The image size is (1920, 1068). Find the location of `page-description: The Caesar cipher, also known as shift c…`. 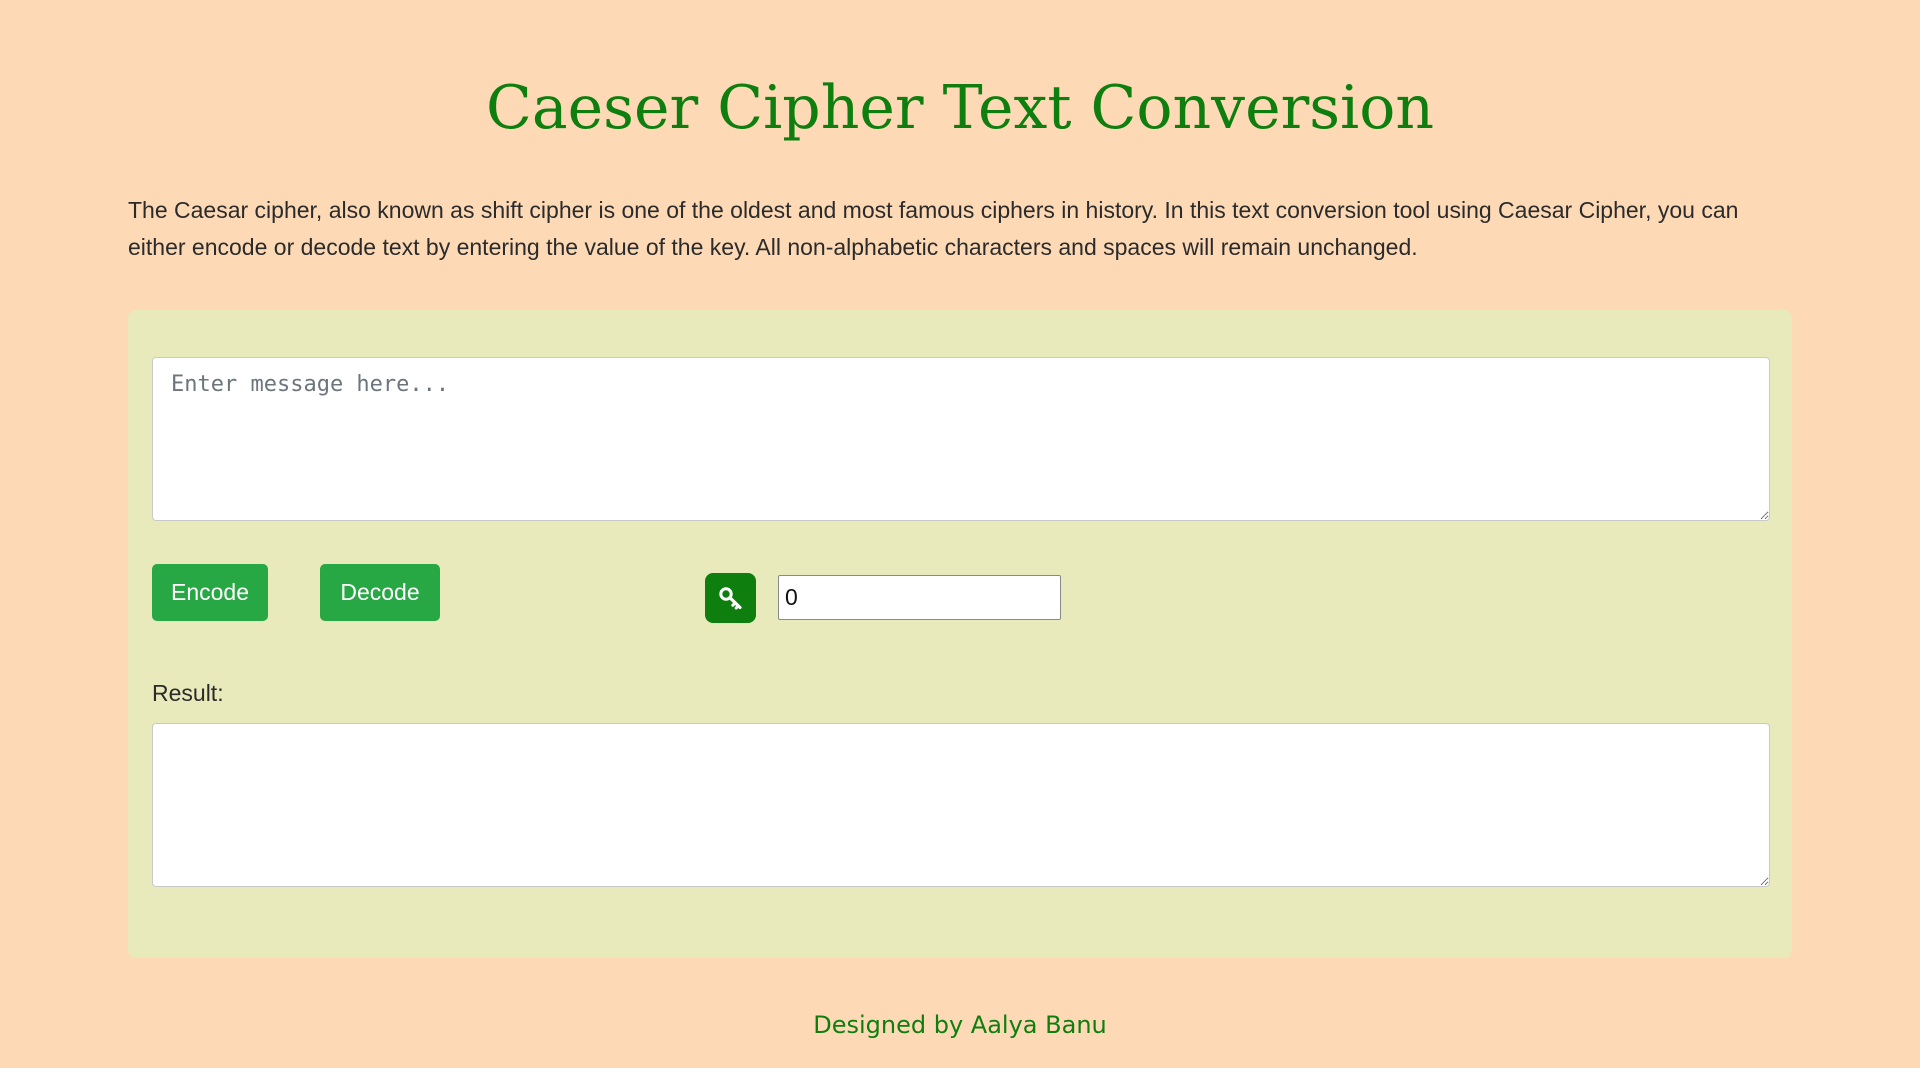

page-description: The Caesar cipher, also known as shift c… is located at coordinates (933, 228).